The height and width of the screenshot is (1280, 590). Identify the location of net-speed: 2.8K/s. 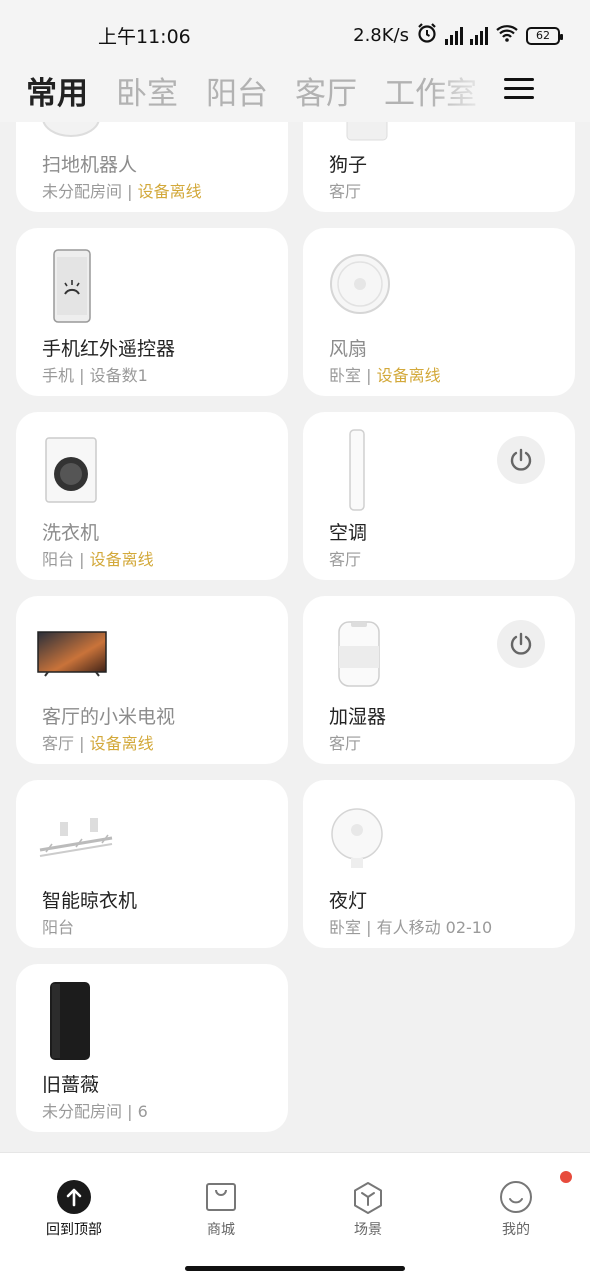
(381, 35).